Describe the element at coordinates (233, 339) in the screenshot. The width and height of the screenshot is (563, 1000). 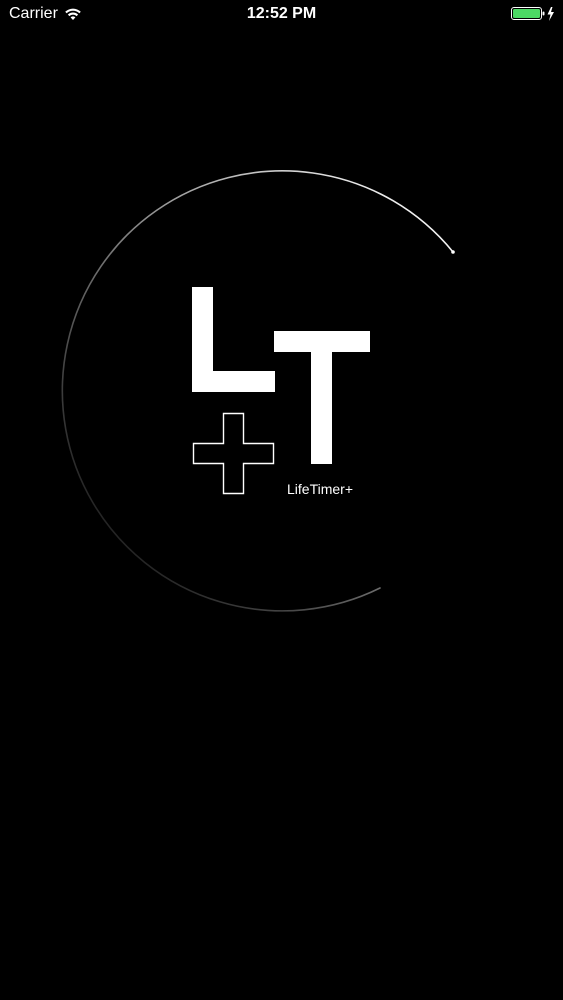
I see `logo-letter-l` at that location.